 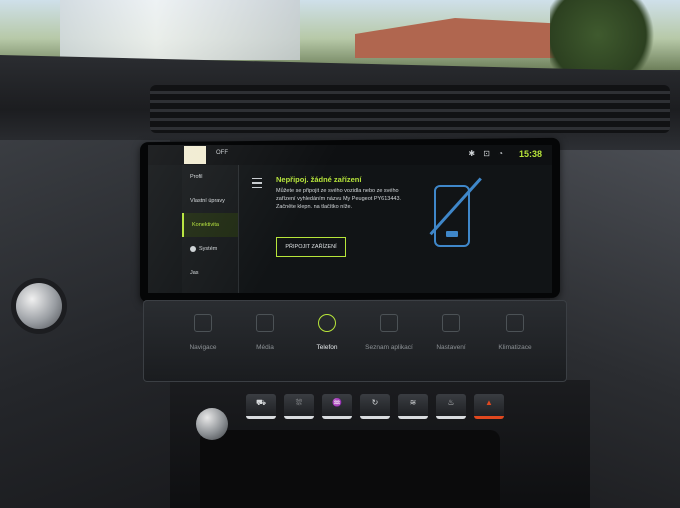 I want to click on touchbar-item-label: Seznam aplikací, so click(x=389, y=347).